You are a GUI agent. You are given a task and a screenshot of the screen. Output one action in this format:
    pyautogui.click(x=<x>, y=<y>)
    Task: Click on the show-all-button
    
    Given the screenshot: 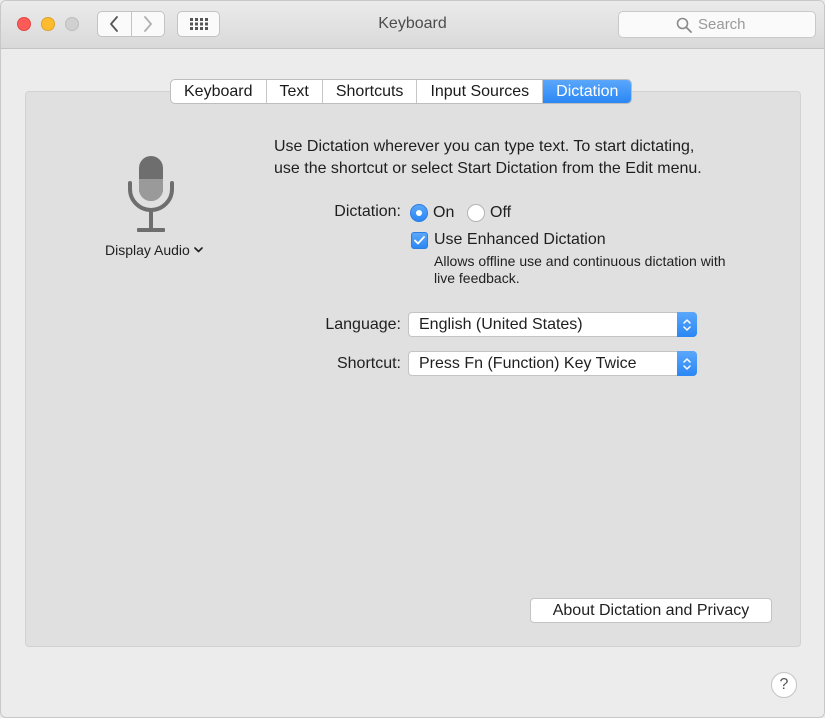 What is the action you would take?
    pyautogui.click(x=198, y=24)
    